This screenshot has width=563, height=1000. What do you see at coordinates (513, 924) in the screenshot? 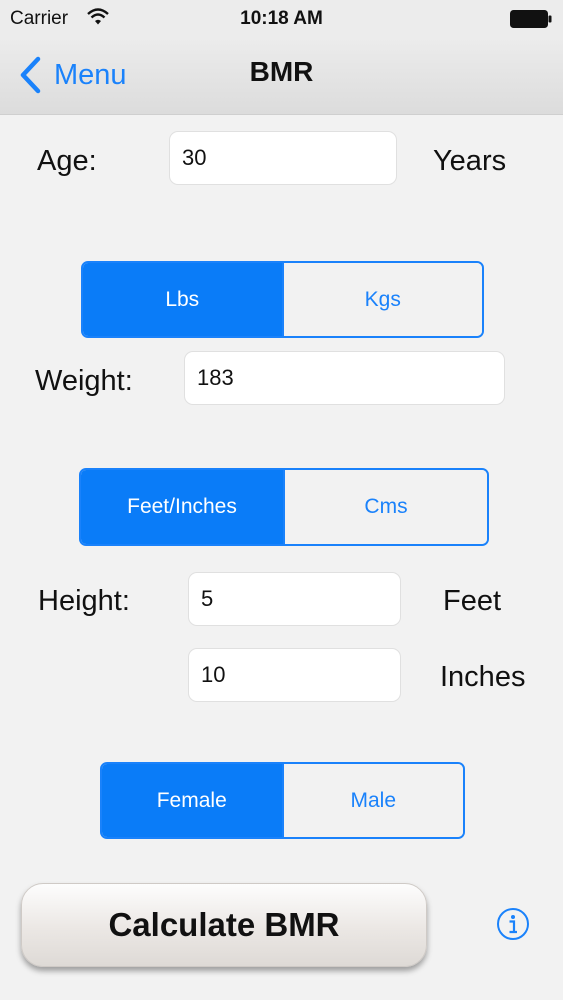
I see `info-icon` at bounding box center [513, 924].